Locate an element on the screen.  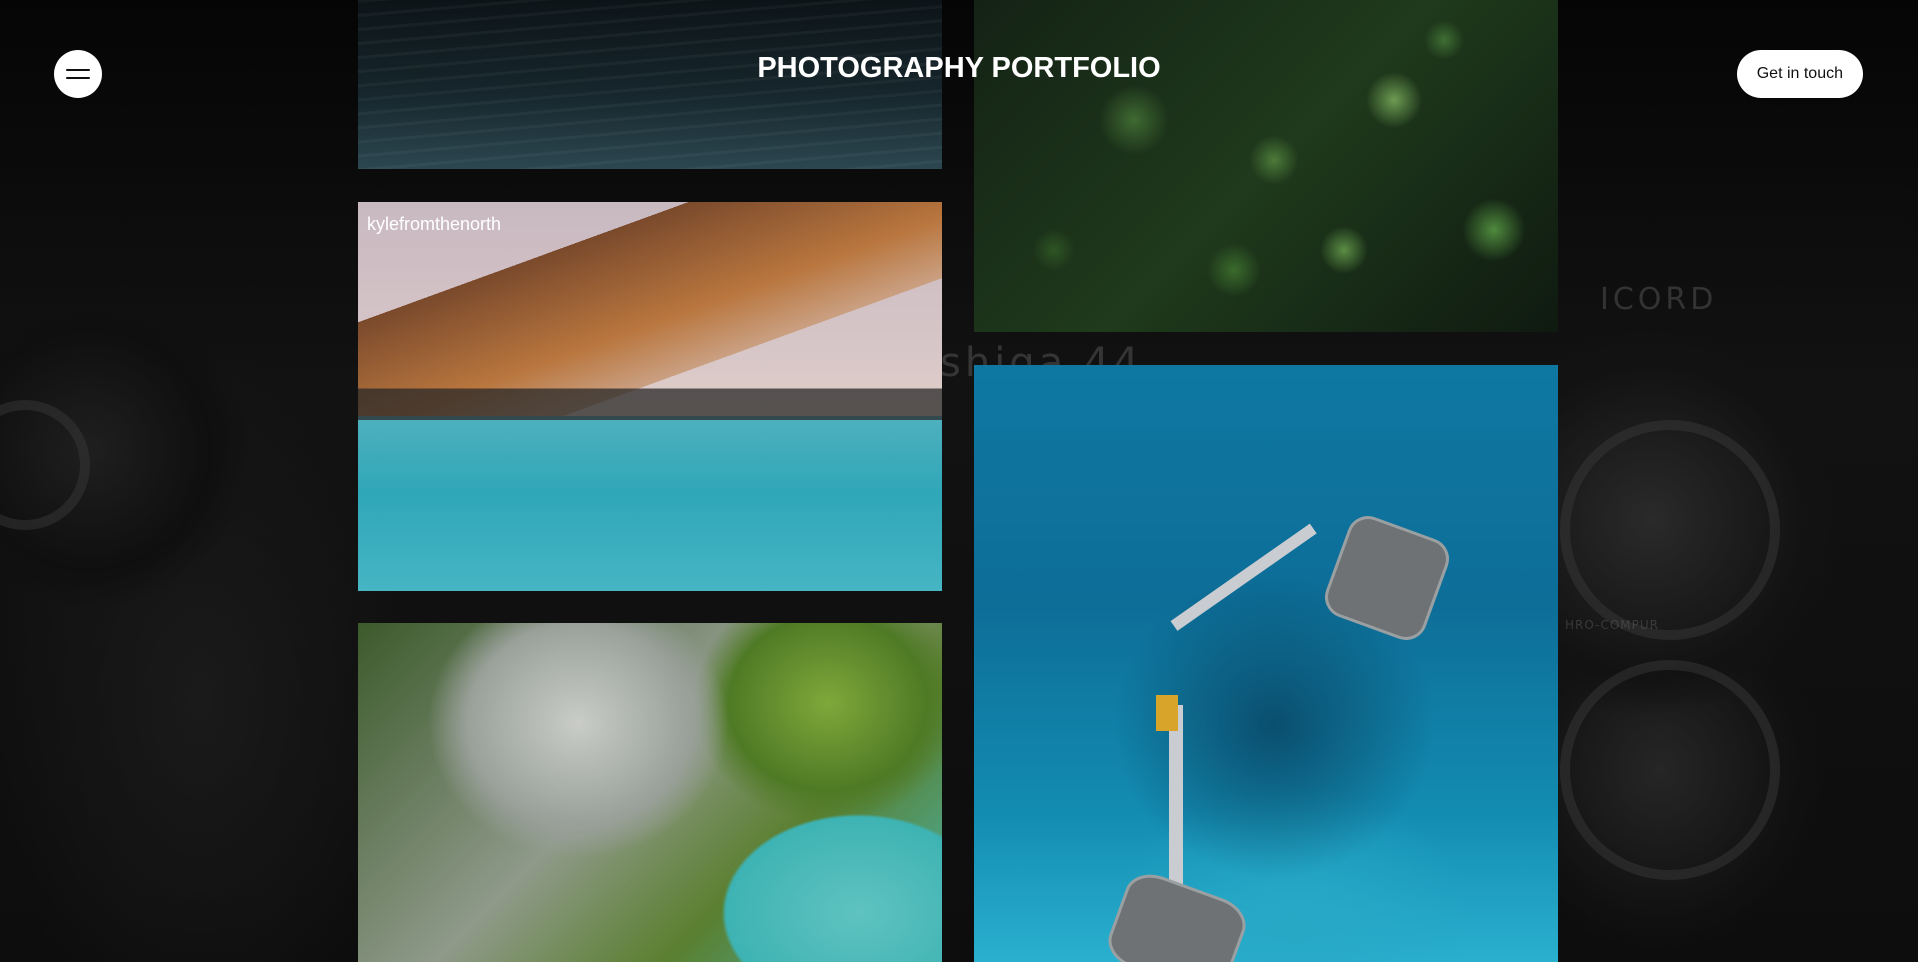
camera-lens-text: HRO-COMPUR is located at coordinates (1612, 625).